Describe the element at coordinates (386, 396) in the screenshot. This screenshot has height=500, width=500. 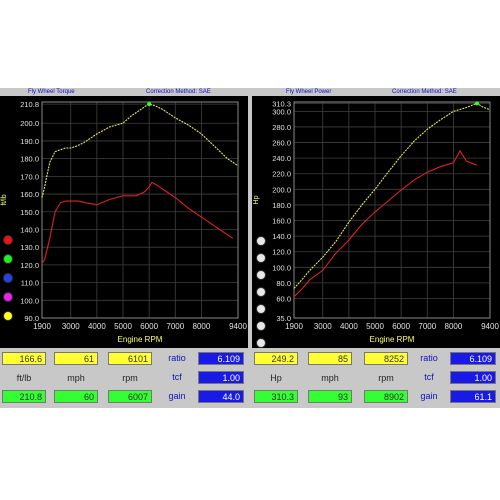
I see `power-peak-rpm: 8902` at that location.